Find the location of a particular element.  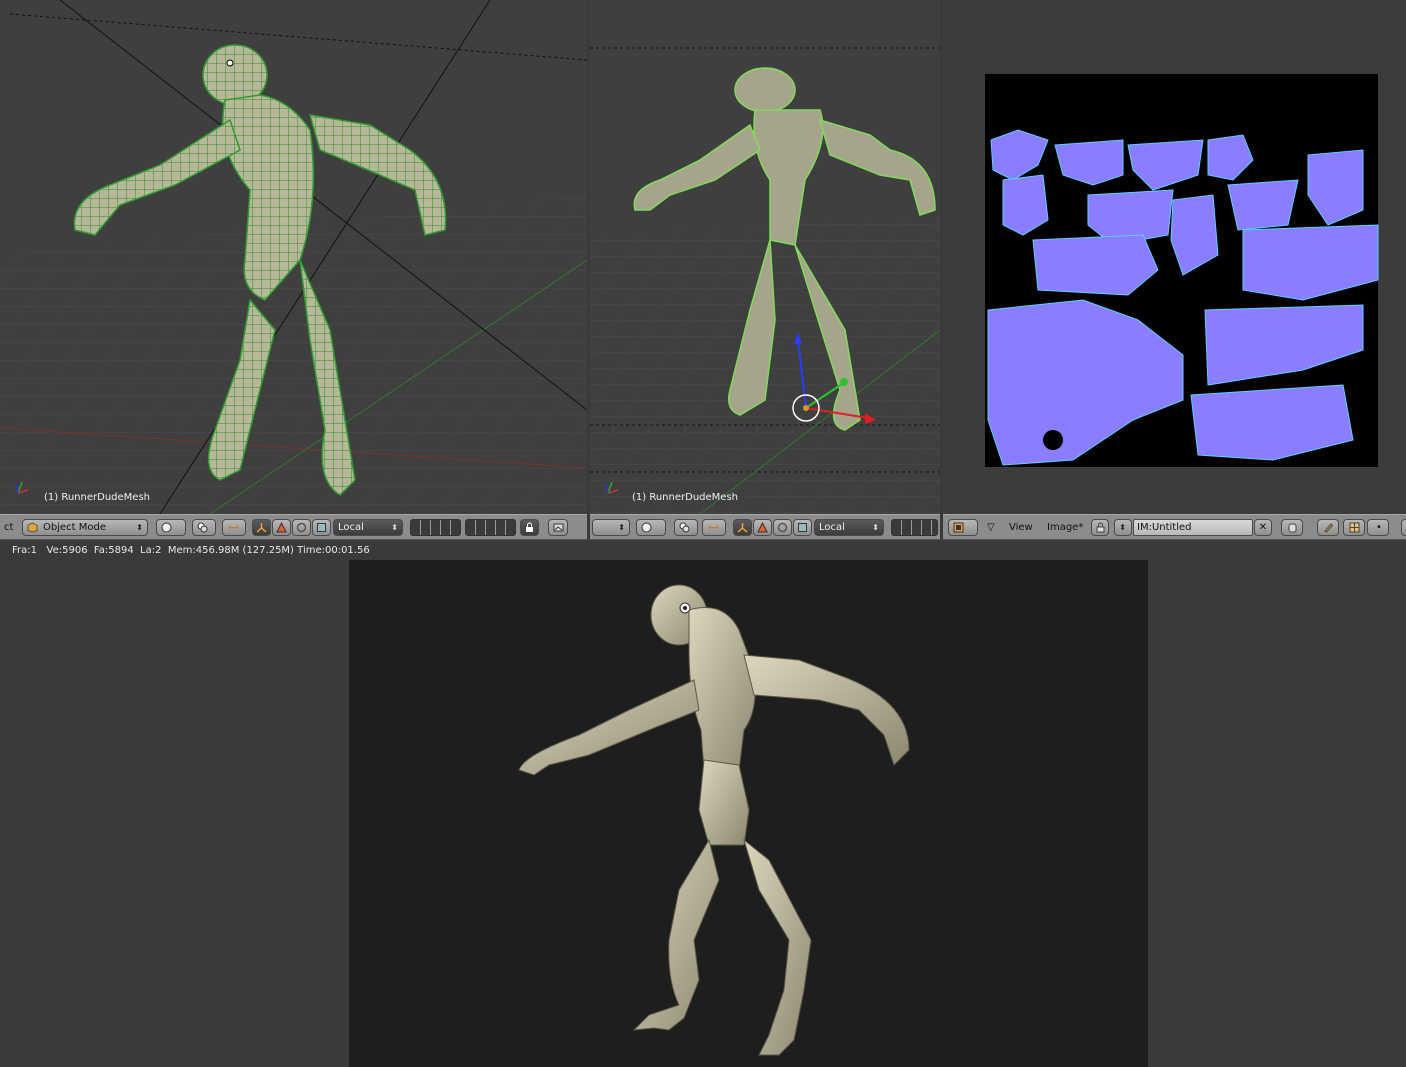

viewport-middle-header: ⬍ Local ⬍ is located at coordinates (765, 527).